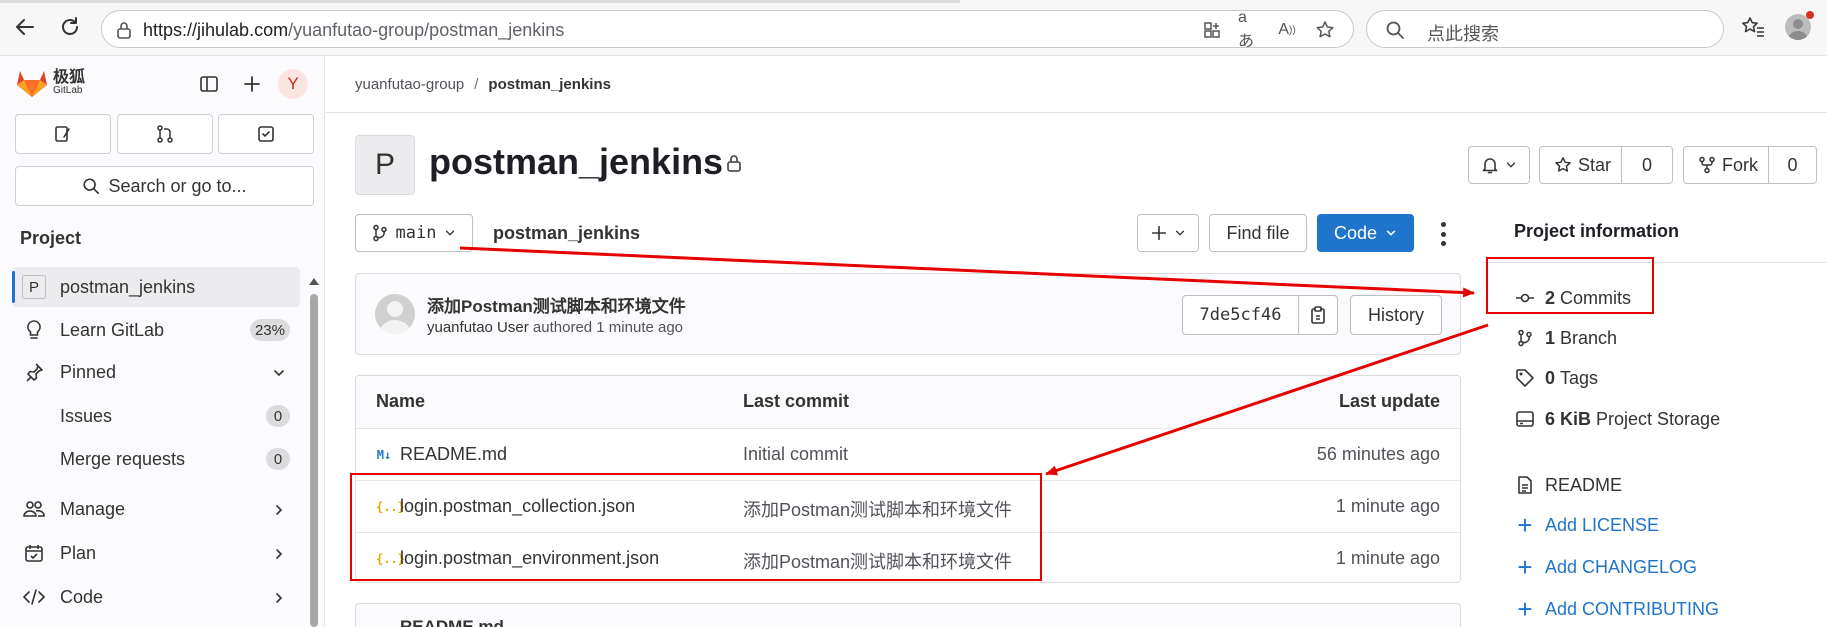  Describe the element at coordinates (1753, 27) in the screenshot. I see `favorites-icon` at that location.